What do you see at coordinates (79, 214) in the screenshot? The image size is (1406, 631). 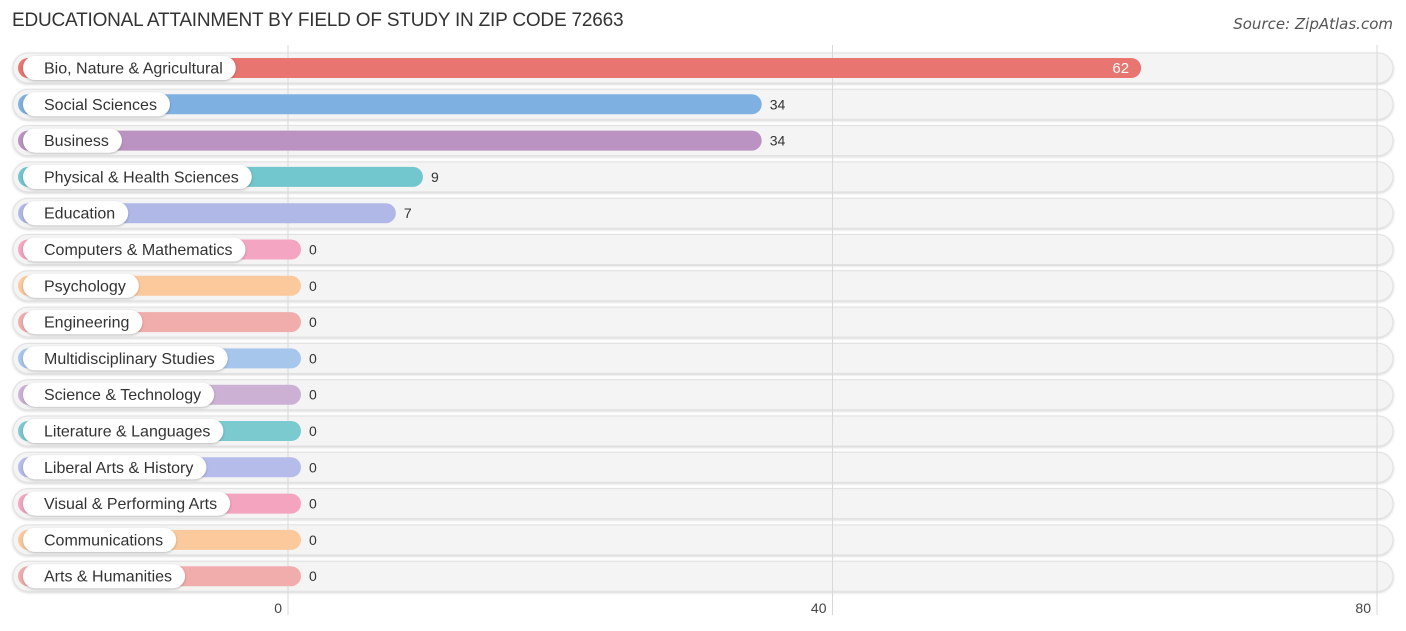 I see `category-label: Education` at bounding box center [79, 214].